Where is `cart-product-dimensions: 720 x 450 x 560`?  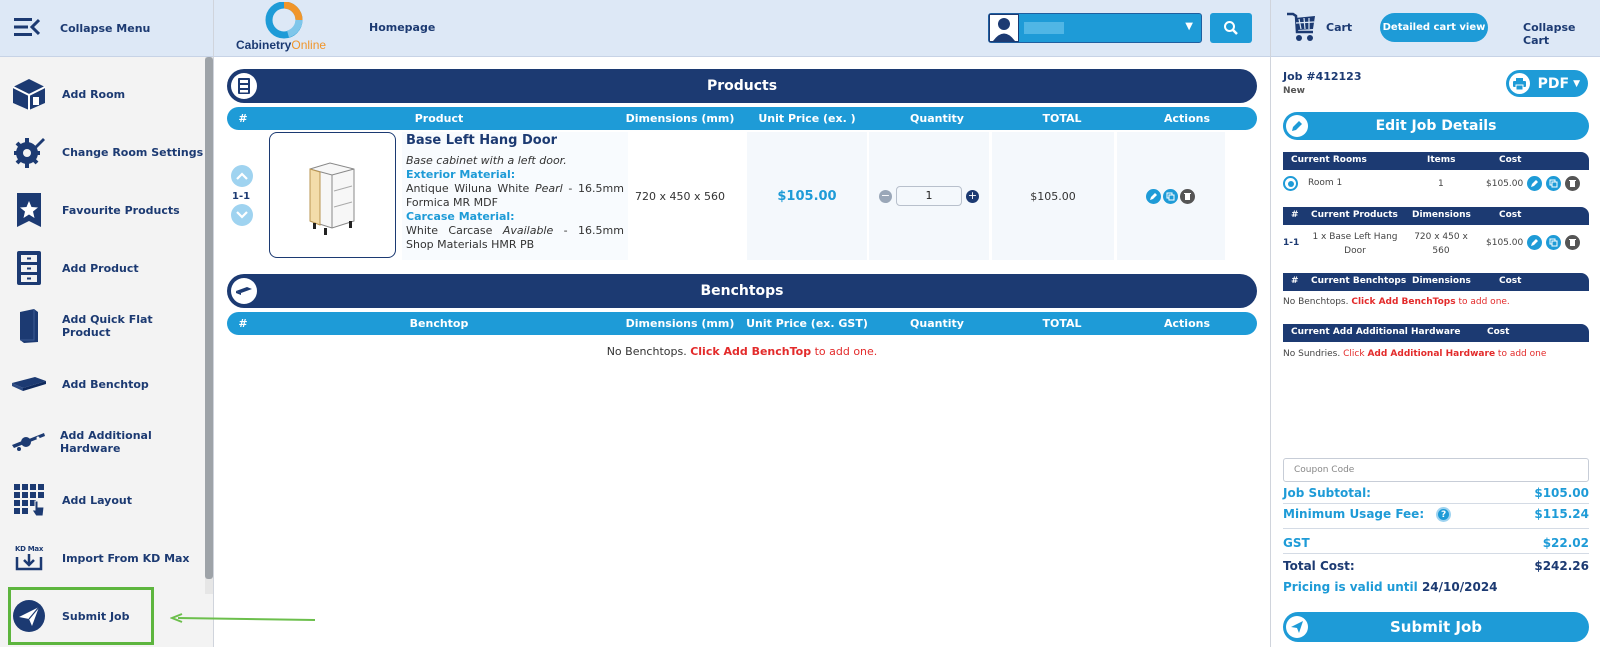
cart-product-dimensions: 720 x 450 x 560 is located at coordinates (1441, 244).